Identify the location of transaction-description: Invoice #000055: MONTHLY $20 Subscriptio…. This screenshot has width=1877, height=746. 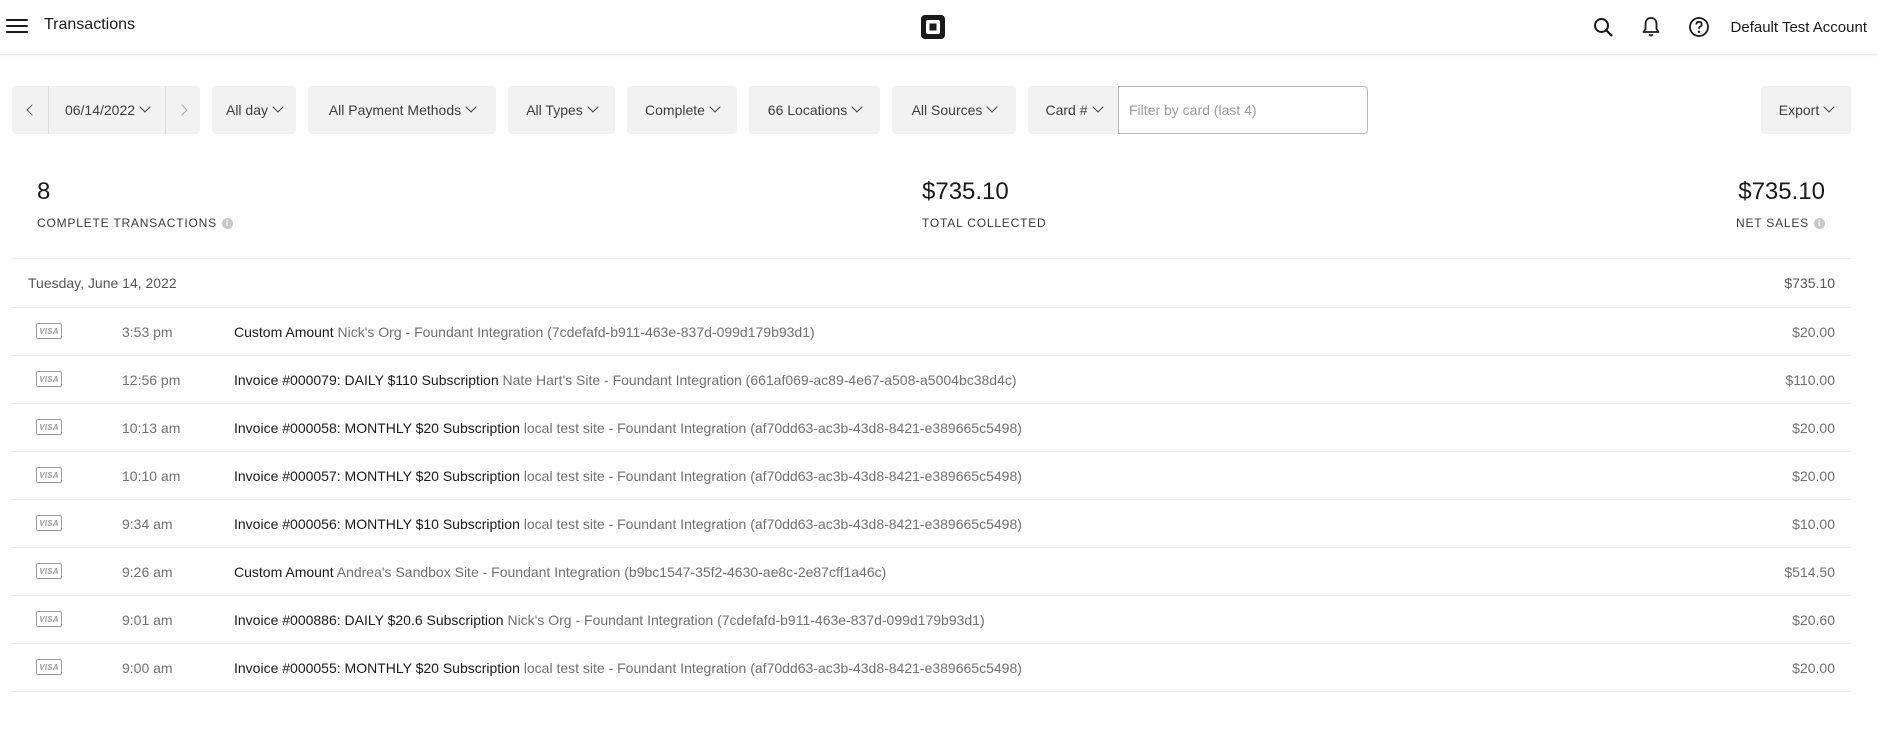
(628, 668).